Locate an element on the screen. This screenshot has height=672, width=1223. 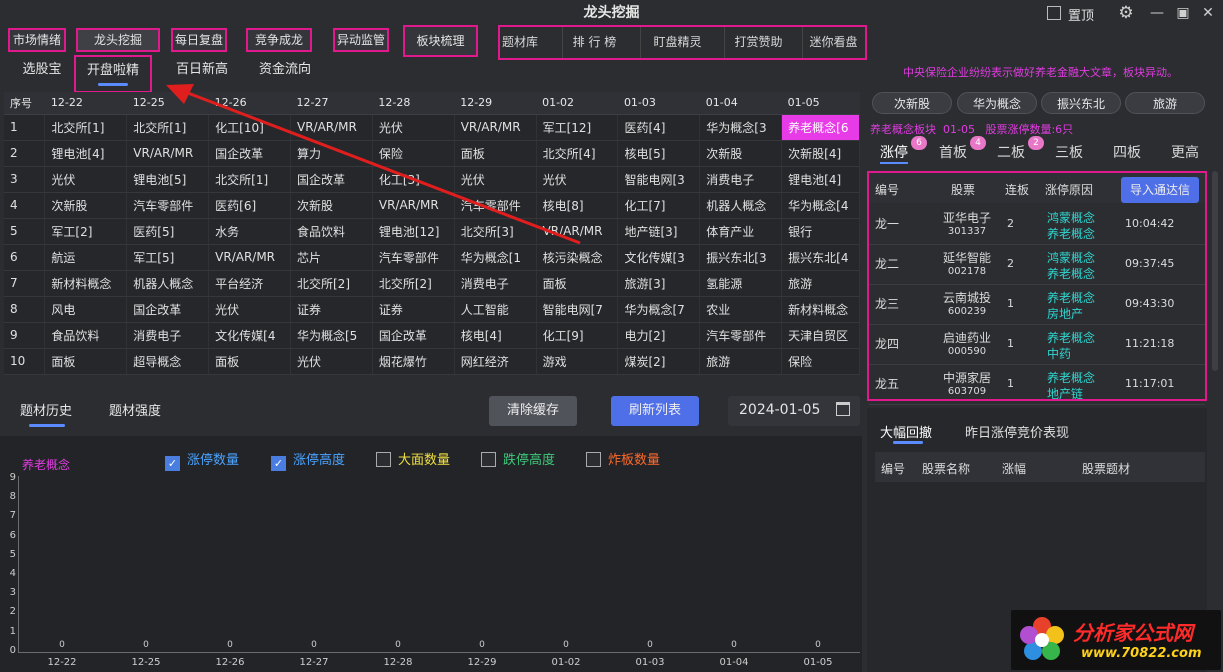
sector-cell: 平台经济 is located at coordinates (249, 283).